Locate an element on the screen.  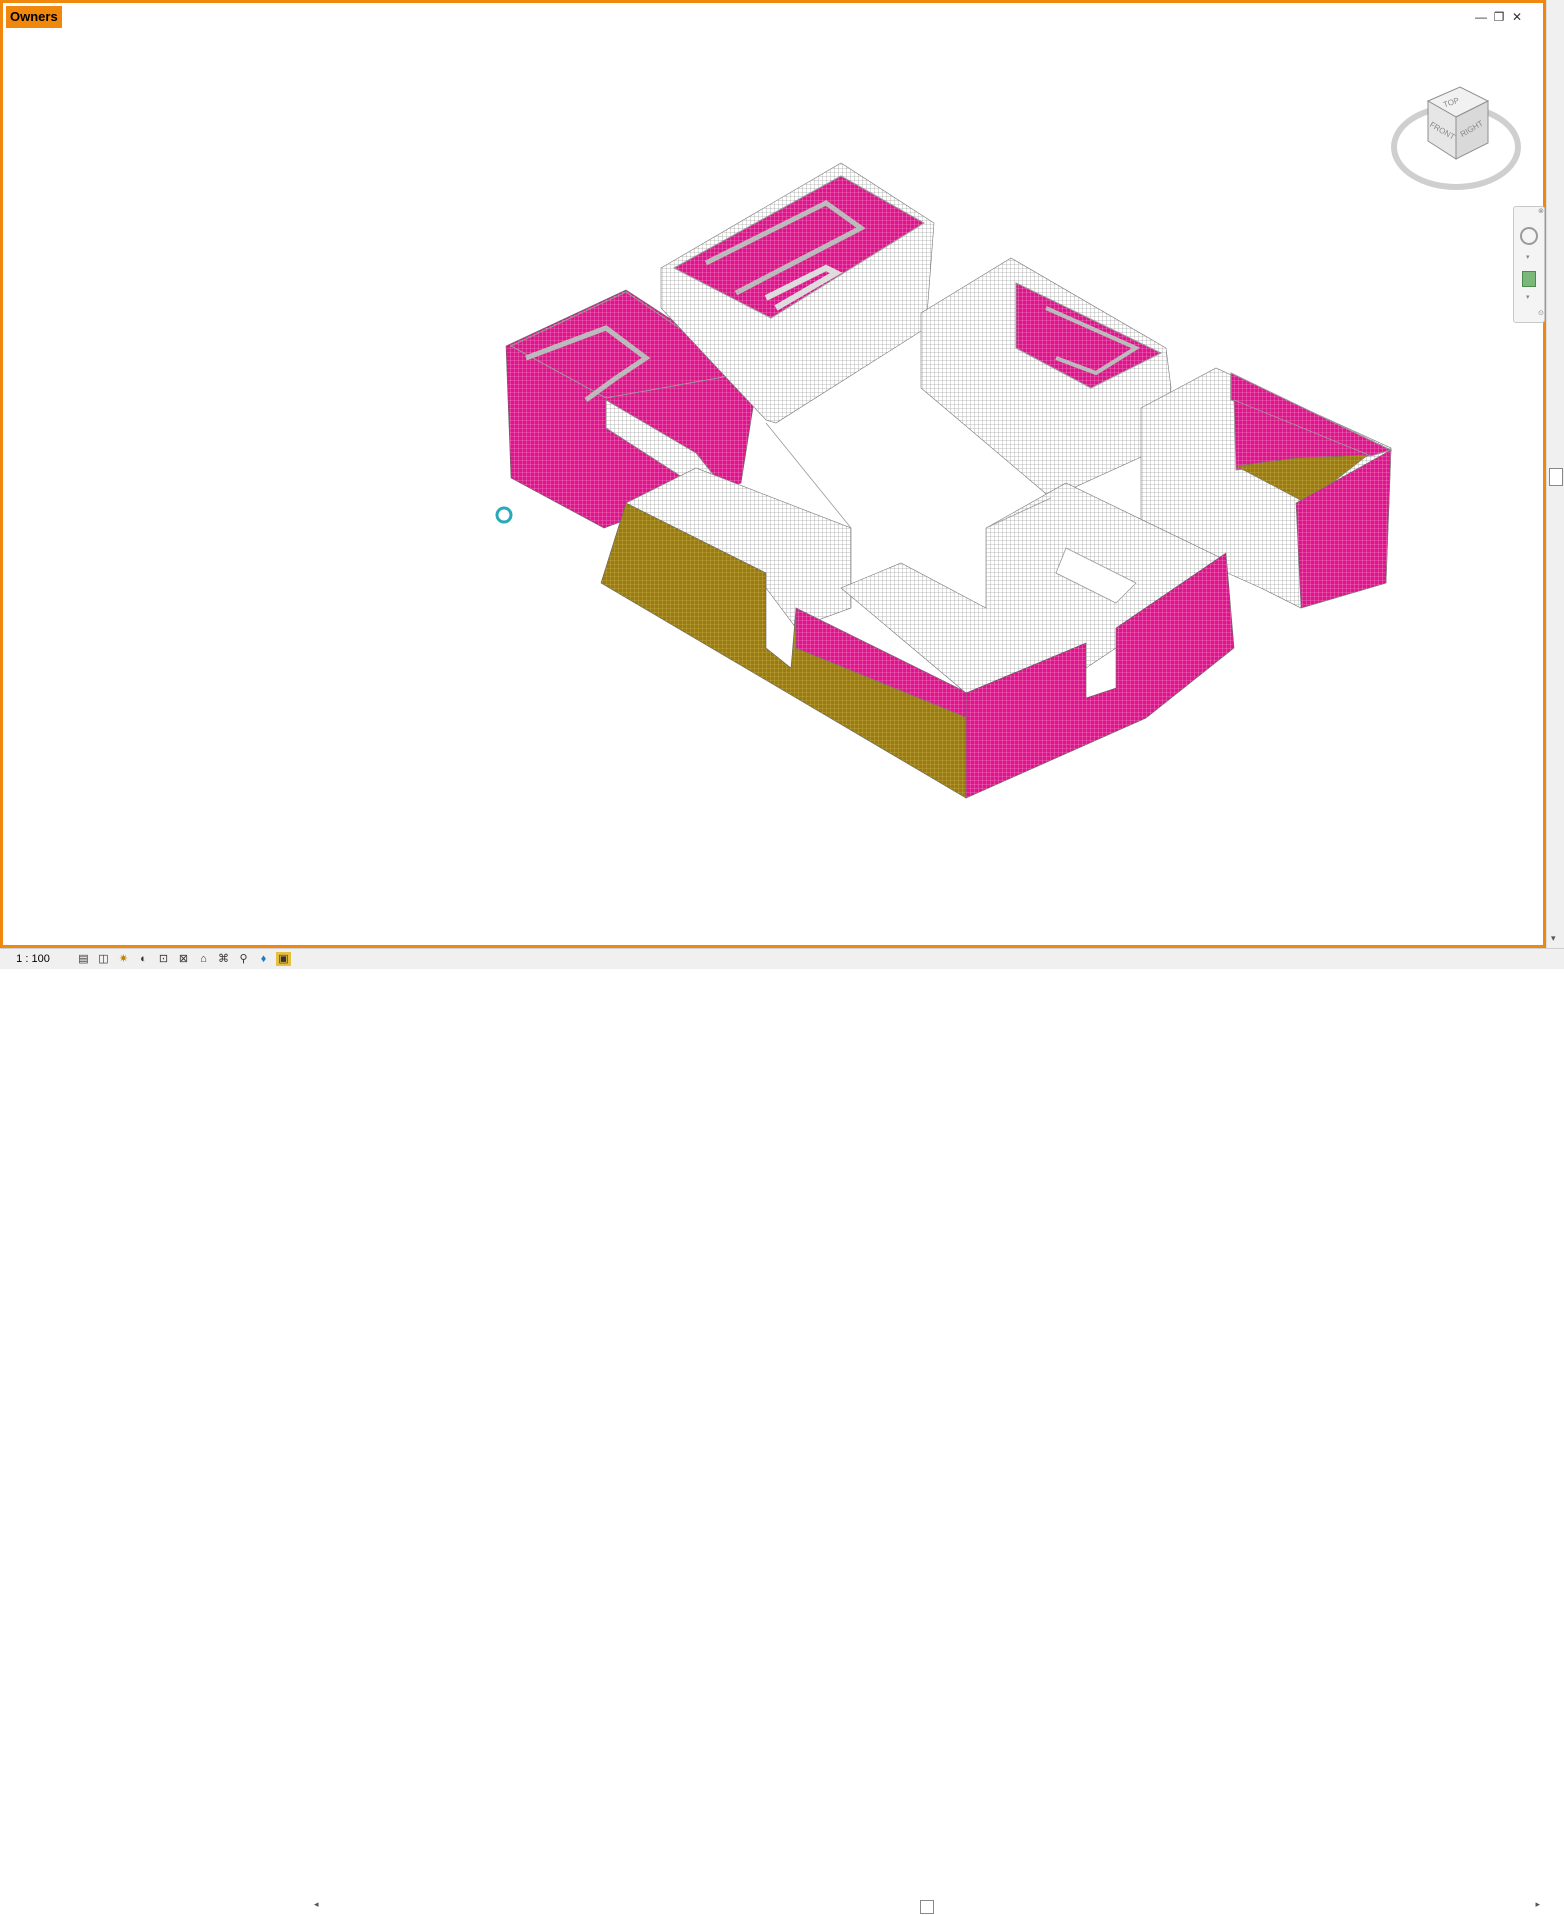
crop-view-icon: ⊡ is located at coordinates (163, 959).